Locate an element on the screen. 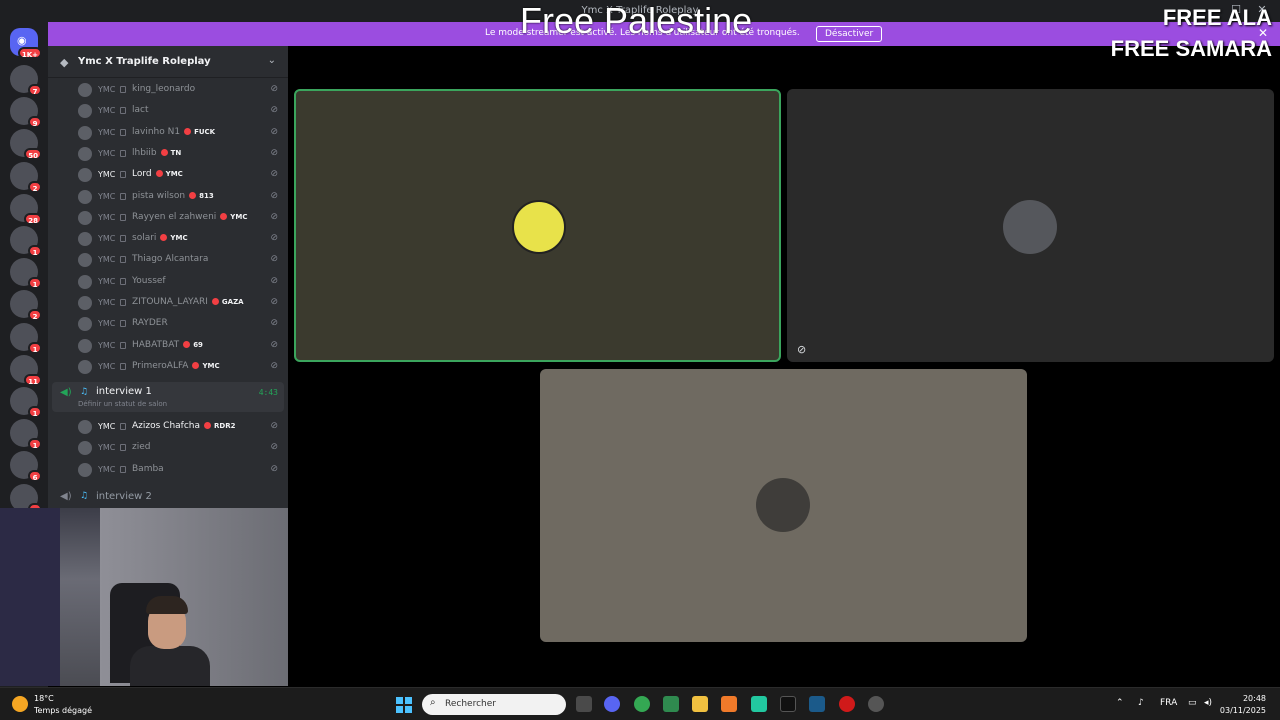 Image resolution: width=1280 pixels, height=720 pixels. member-name: ZITOUNA_LAYARI GAZA is located at coordinates (188, 302).